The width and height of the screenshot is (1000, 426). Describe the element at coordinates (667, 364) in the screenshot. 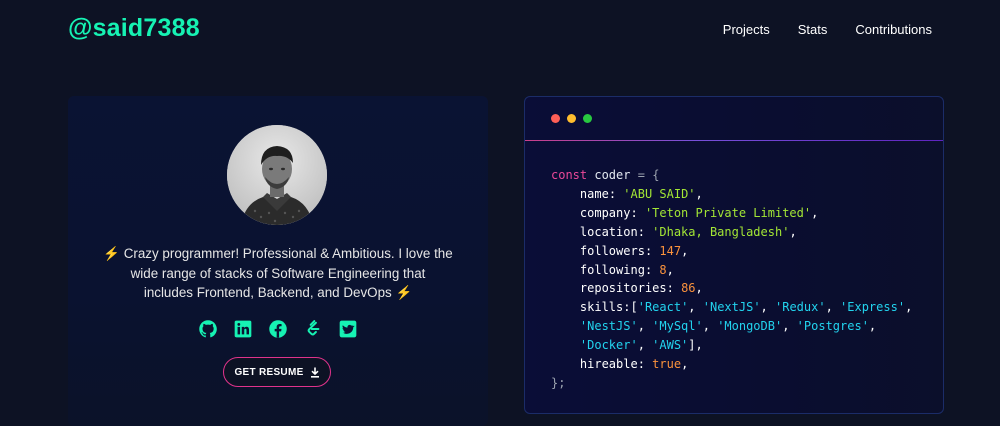

I see `code-boolean: true` at that location.